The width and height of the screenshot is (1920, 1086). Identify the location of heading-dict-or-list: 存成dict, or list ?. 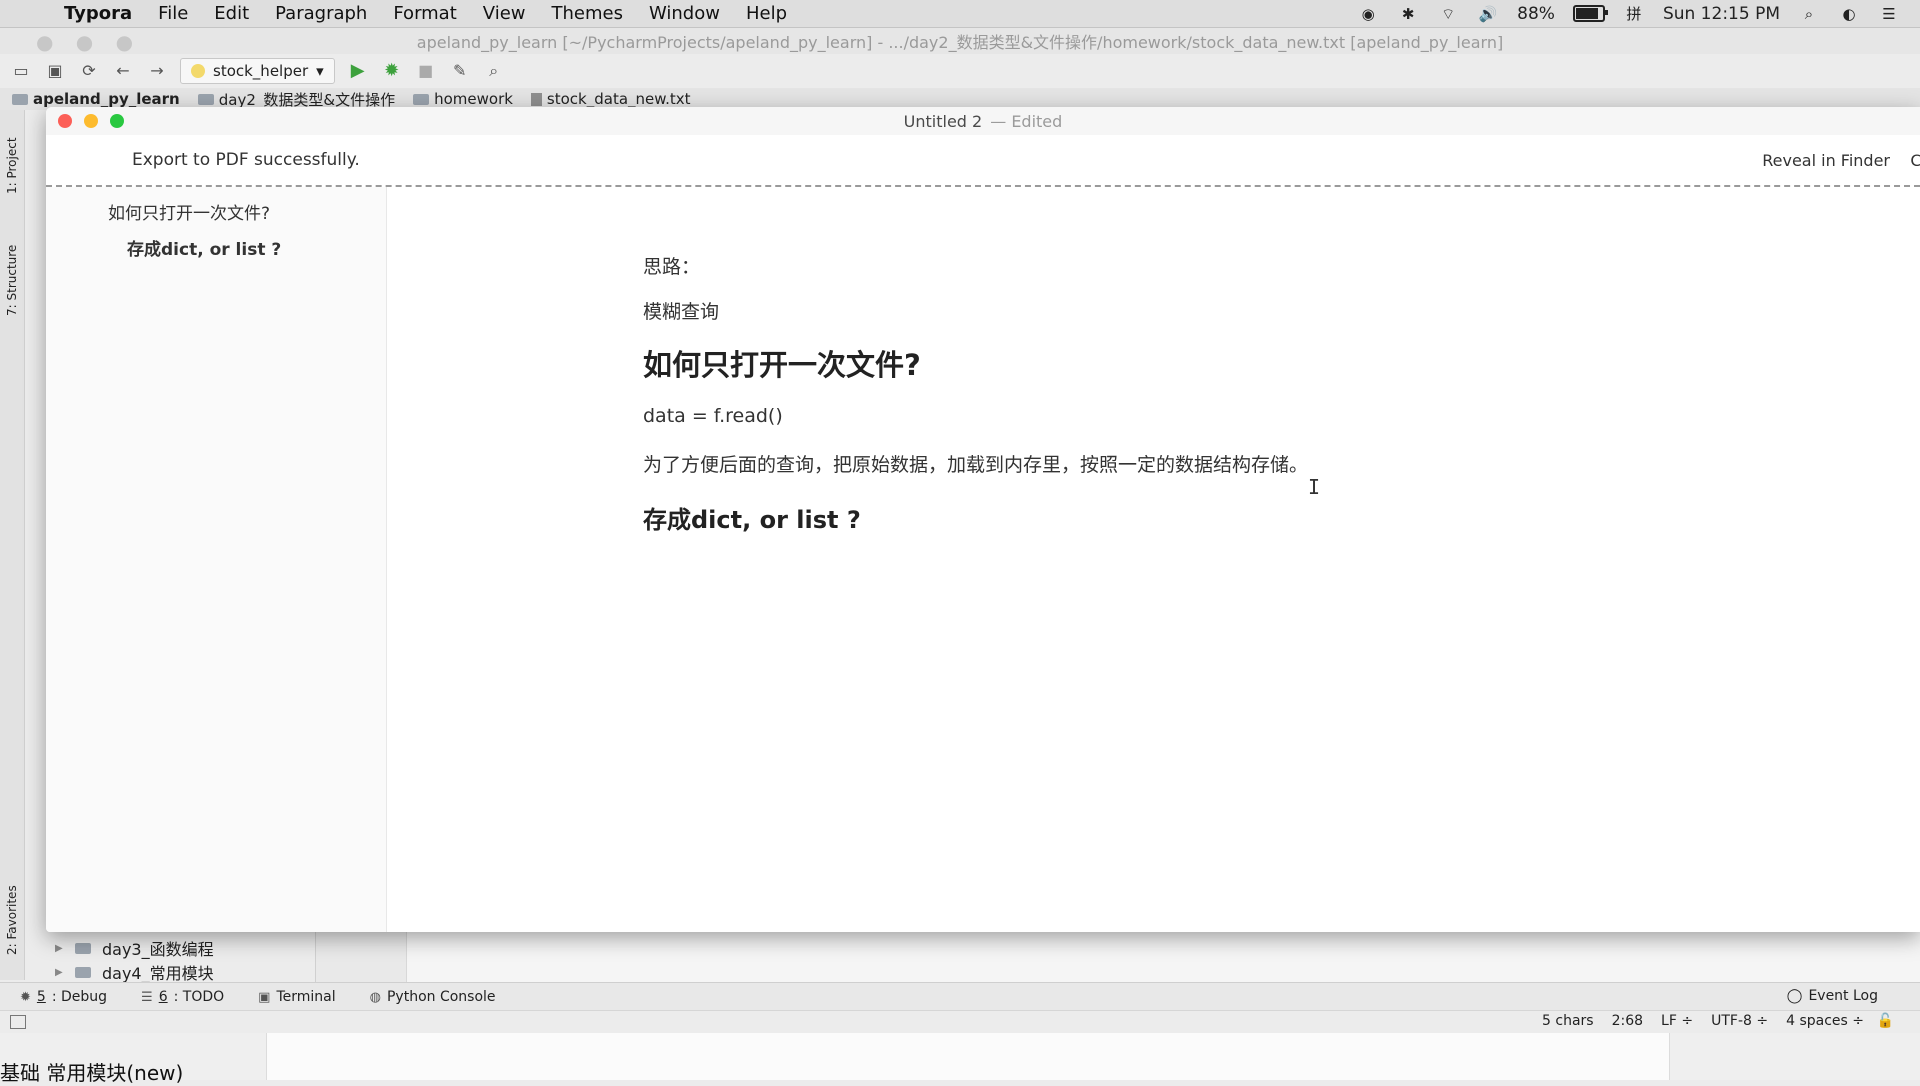
(752, 517).